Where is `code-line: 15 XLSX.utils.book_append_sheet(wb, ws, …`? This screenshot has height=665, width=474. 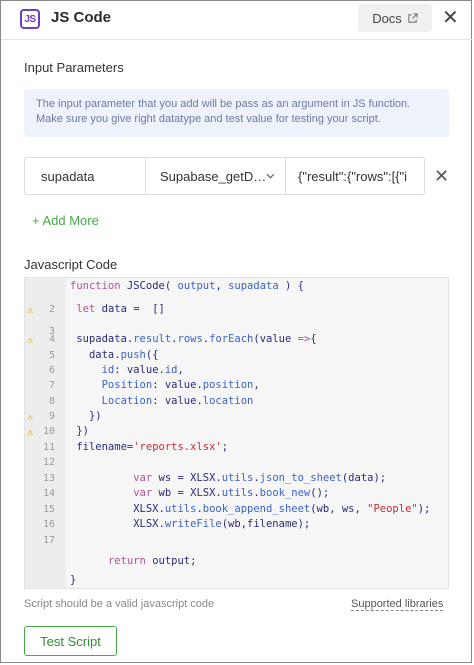 code-line: 15 XLSX.utils.book_append_sheet(wb, ws, … is located at coordinates (235, 509).